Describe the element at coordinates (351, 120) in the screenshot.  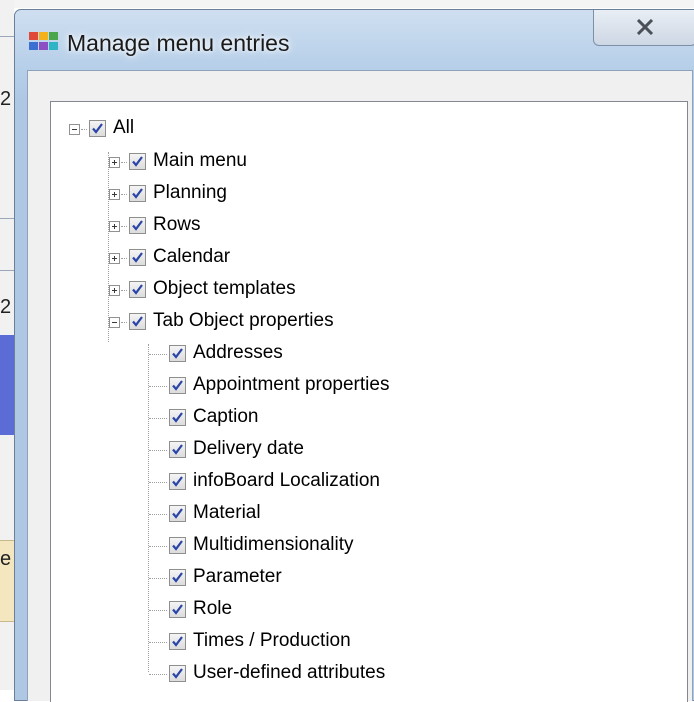
I see `tree-node-all: All` at that location.